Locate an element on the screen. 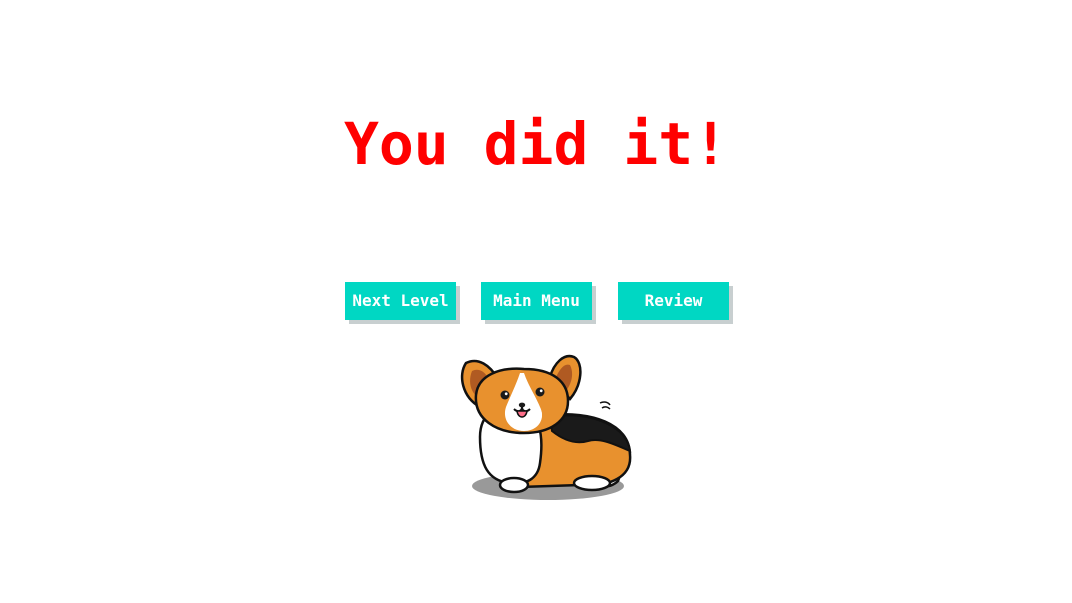  main-menu-button: Main Menu is located at coordinates (536, 301).